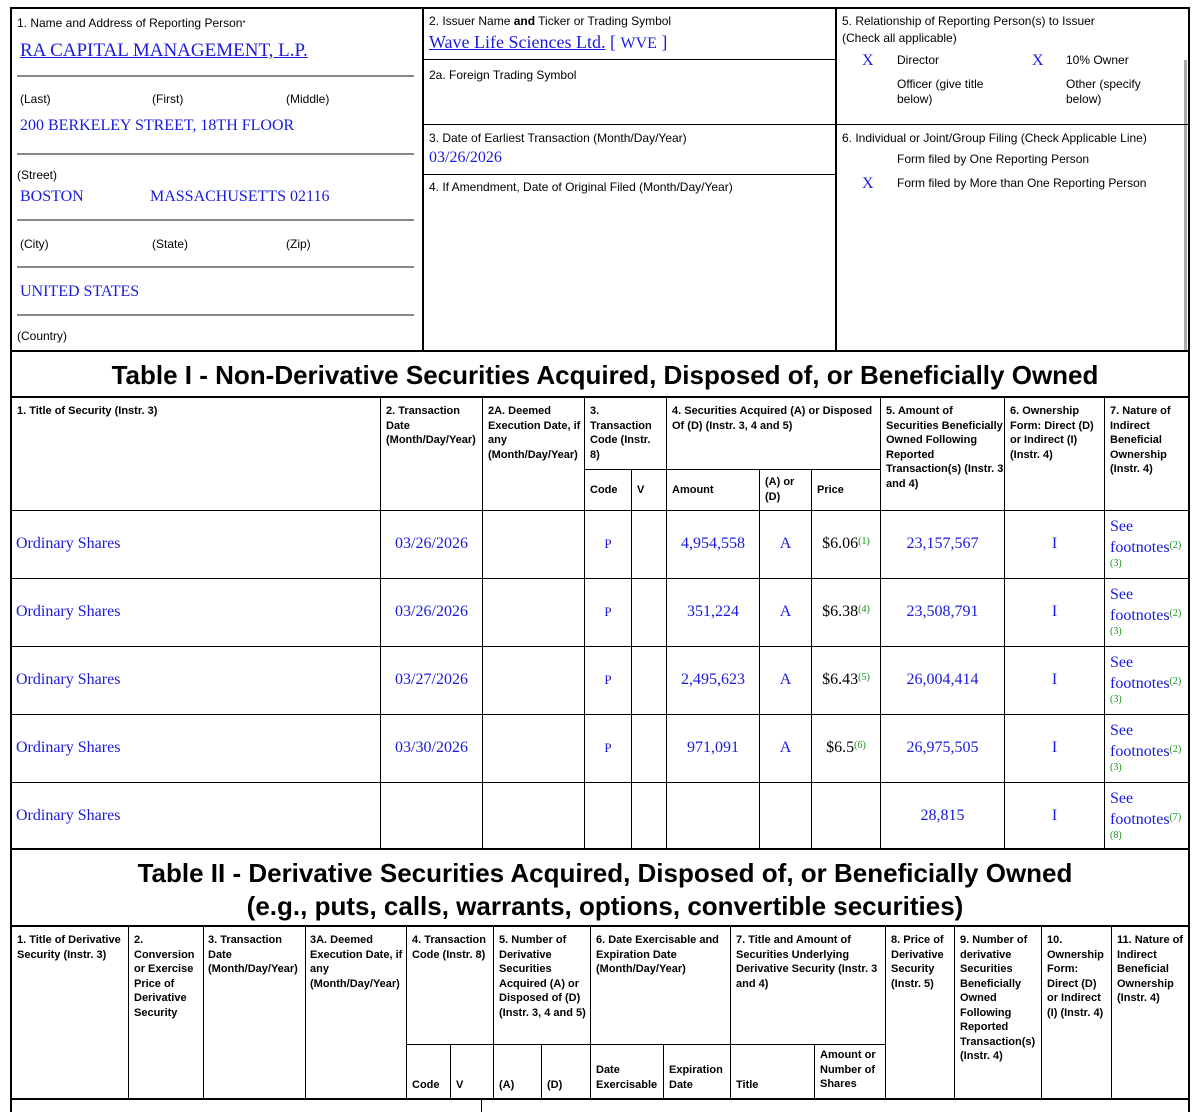 This screenshot has height=1112, width=1200. I want to click on street-value: 200 BERKELEY STREET, 18TH FLOOR, so click(157, 125).